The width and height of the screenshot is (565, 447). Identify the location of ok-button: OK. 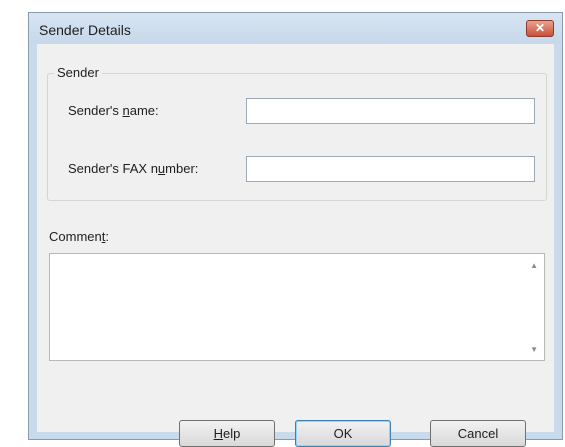
(343, 433).